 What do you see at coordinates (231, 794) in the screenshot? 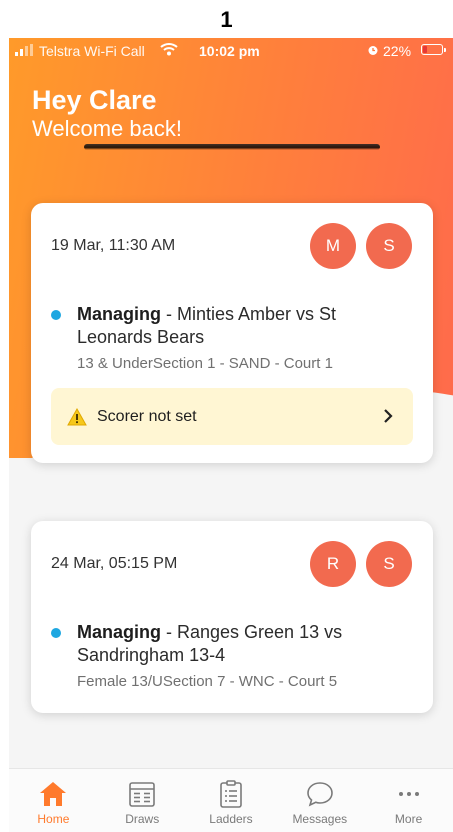
I see `clipboard-icon` at bounding box center [231, 794].